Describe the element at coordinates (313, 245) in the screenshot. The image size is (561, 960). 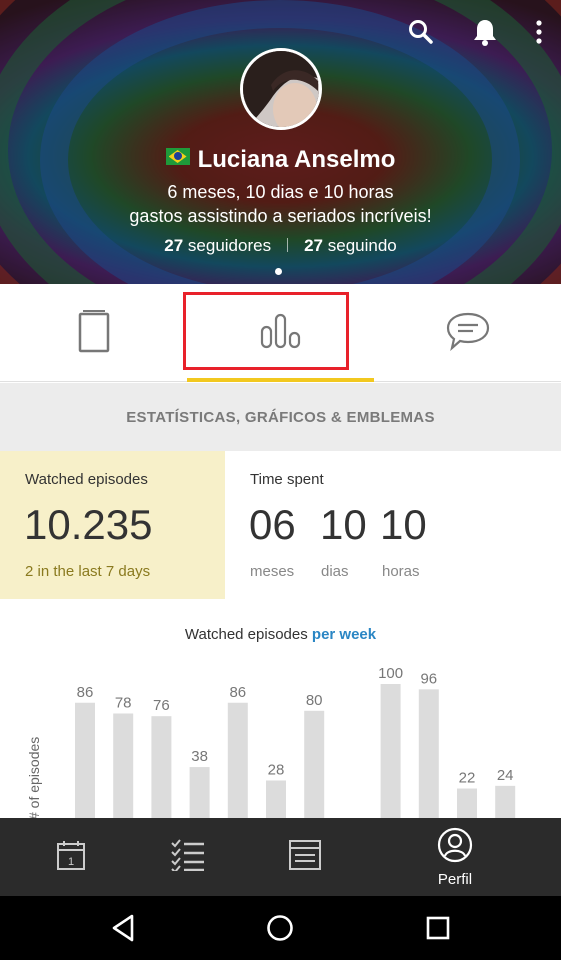
I see `following-count: 27` at that location.